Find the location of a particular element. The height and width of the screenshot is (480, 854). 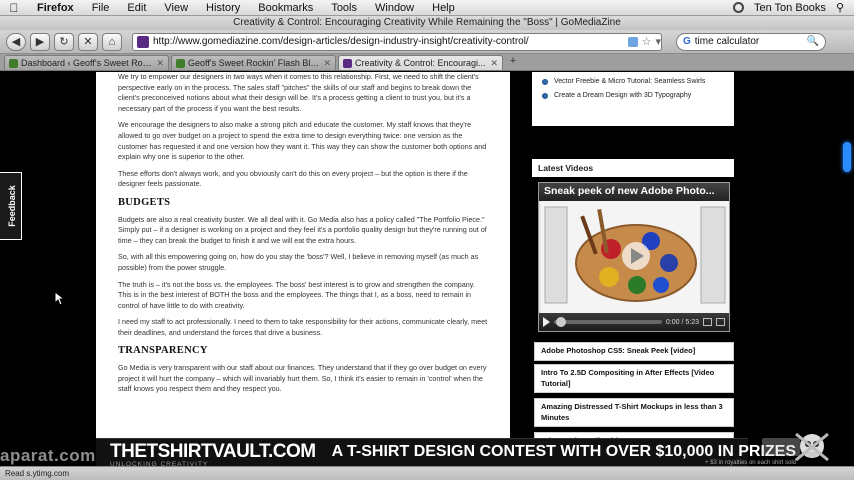

search-bar: G time calculator 🔍 is located at coordinates (751, 41).